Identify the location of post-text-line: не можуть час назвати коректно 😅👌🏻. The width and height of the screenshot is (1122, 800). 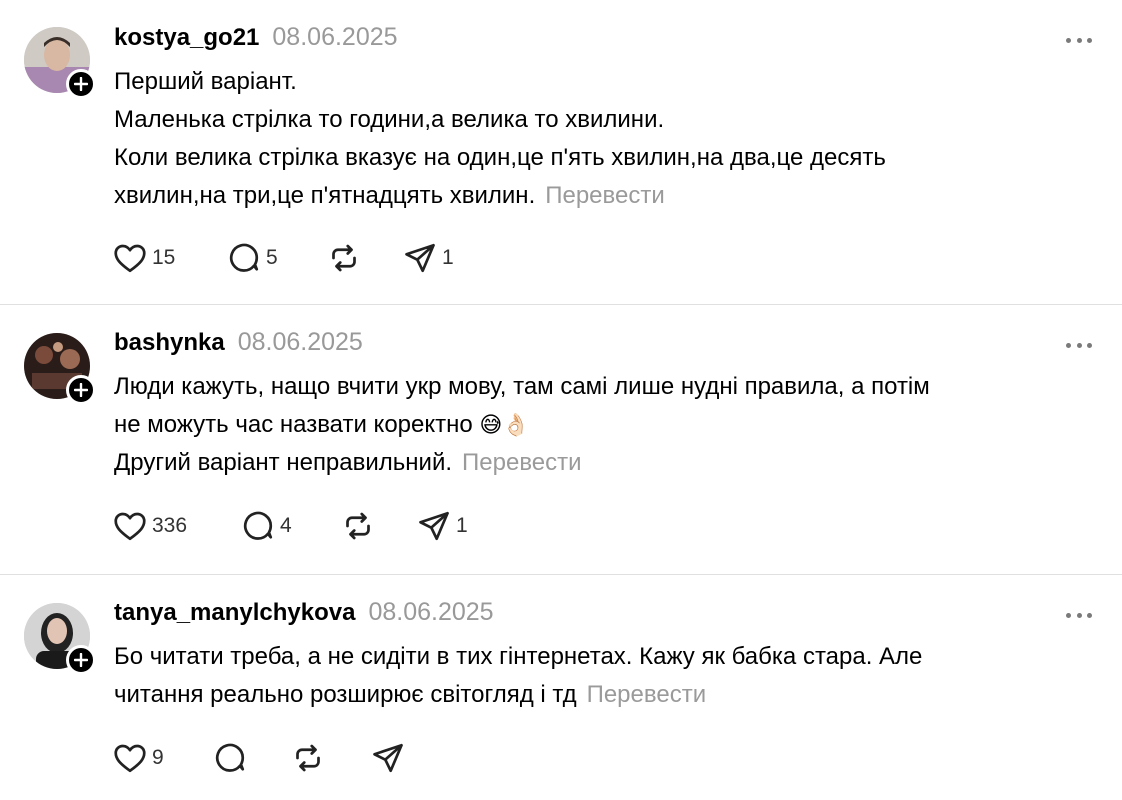
(604, 425).